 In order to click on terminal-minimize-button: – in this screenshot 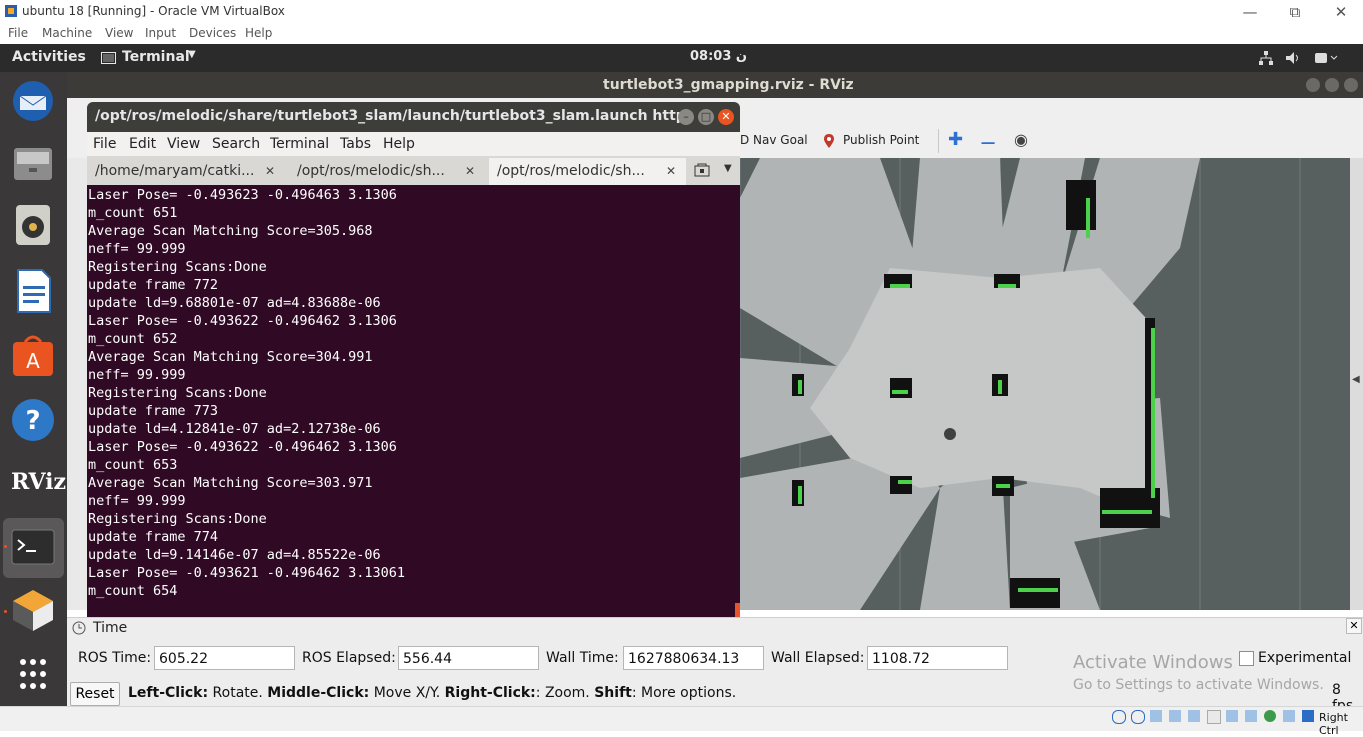, I will do `click(686, 117)`.